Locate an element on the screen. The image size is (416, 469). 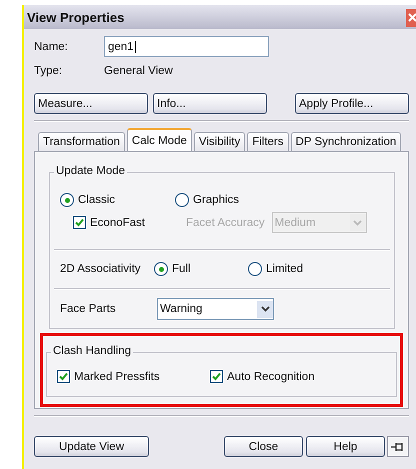
group-title: Update Mode is located at coordinates (91, 171).